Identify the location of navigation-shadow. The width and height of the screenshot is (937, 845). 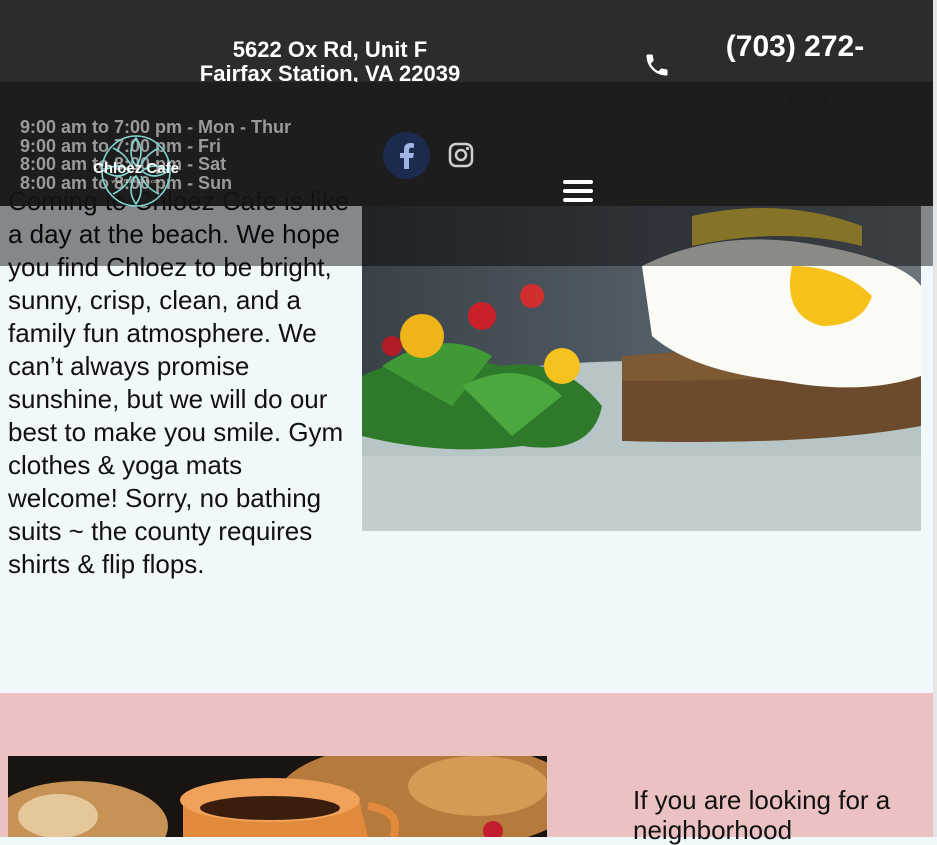
(468, 236).